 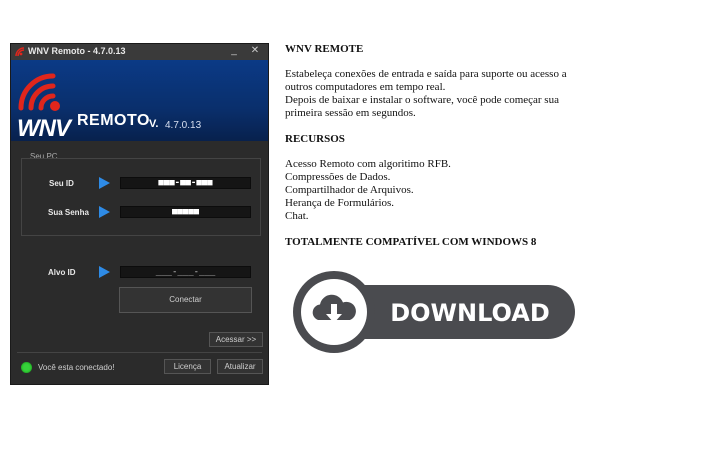 What do you see at coordinates (340, 203) in the screenshot?
I see `resource-item: Herança de Formulários.` at bounding box center [340, 203].